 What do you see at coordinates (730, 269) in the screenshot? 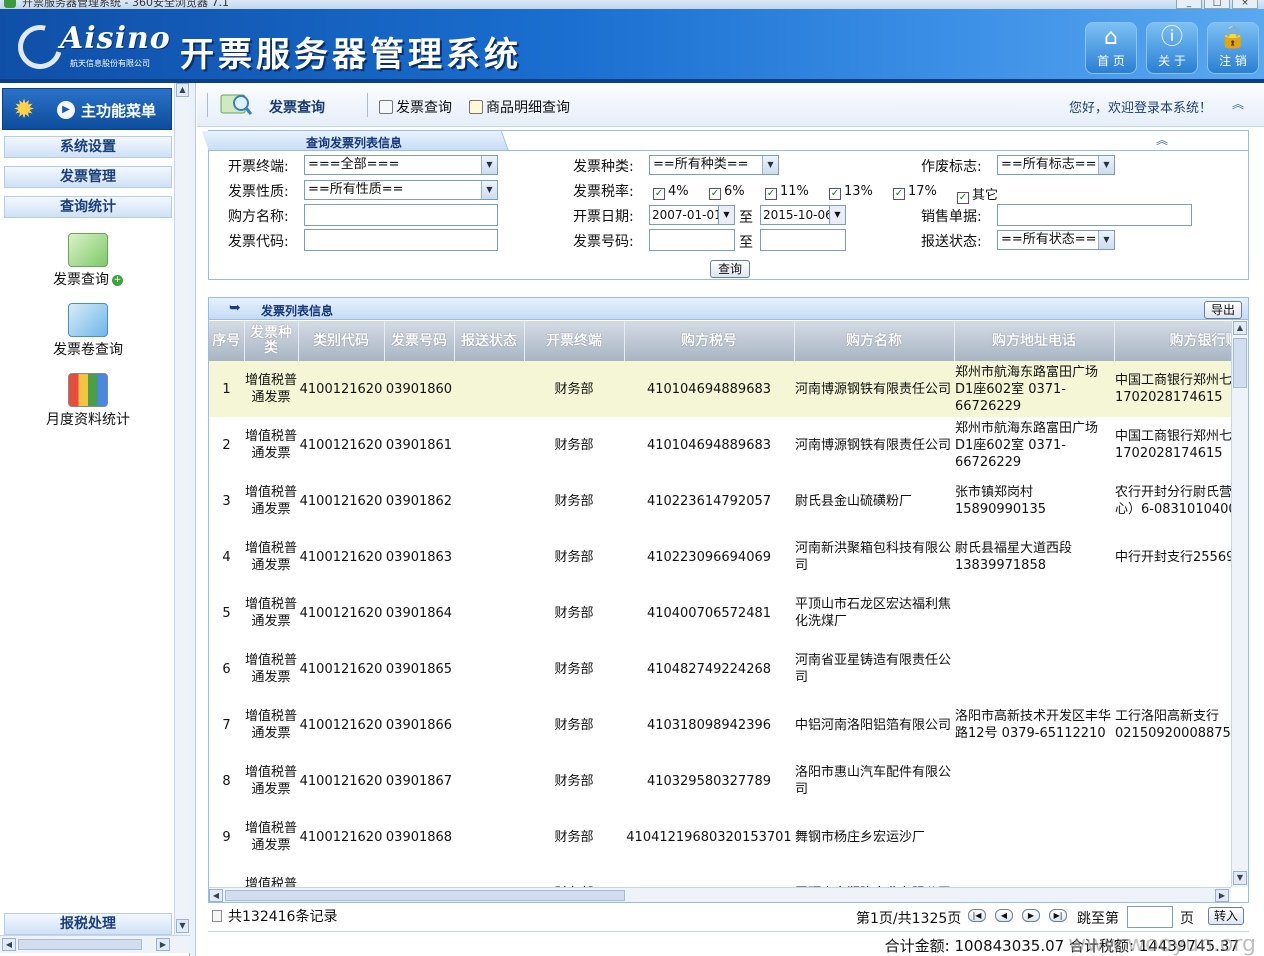
I see `query-button: 查询` at bounding box center [730, 269].